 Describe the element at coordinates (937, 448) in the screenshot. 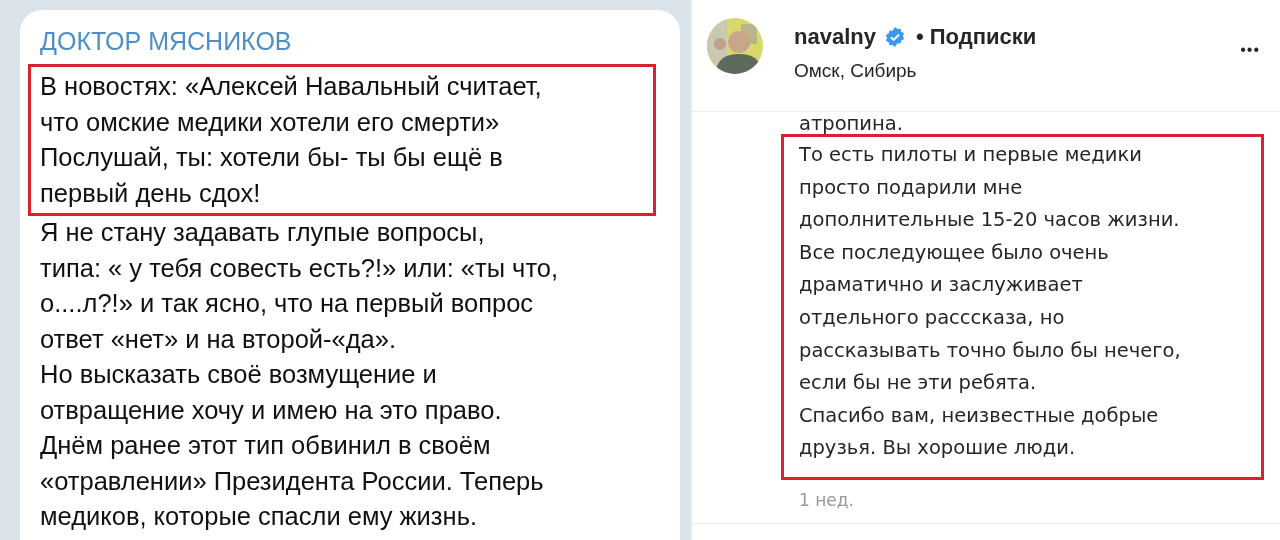

I see `text-line: друзья. Вы хорошие люди.` at that location.